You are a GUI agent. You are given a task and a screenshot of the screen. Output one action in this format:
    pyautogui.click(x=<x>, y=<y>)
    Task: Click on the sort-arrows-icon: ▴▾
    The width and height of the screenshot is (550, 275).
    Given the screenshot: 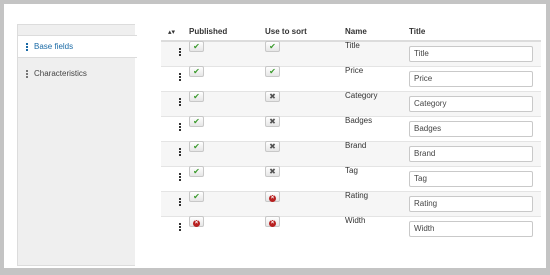 What is the action you would take?
    pyautogui.click(x=168, y=32)
    